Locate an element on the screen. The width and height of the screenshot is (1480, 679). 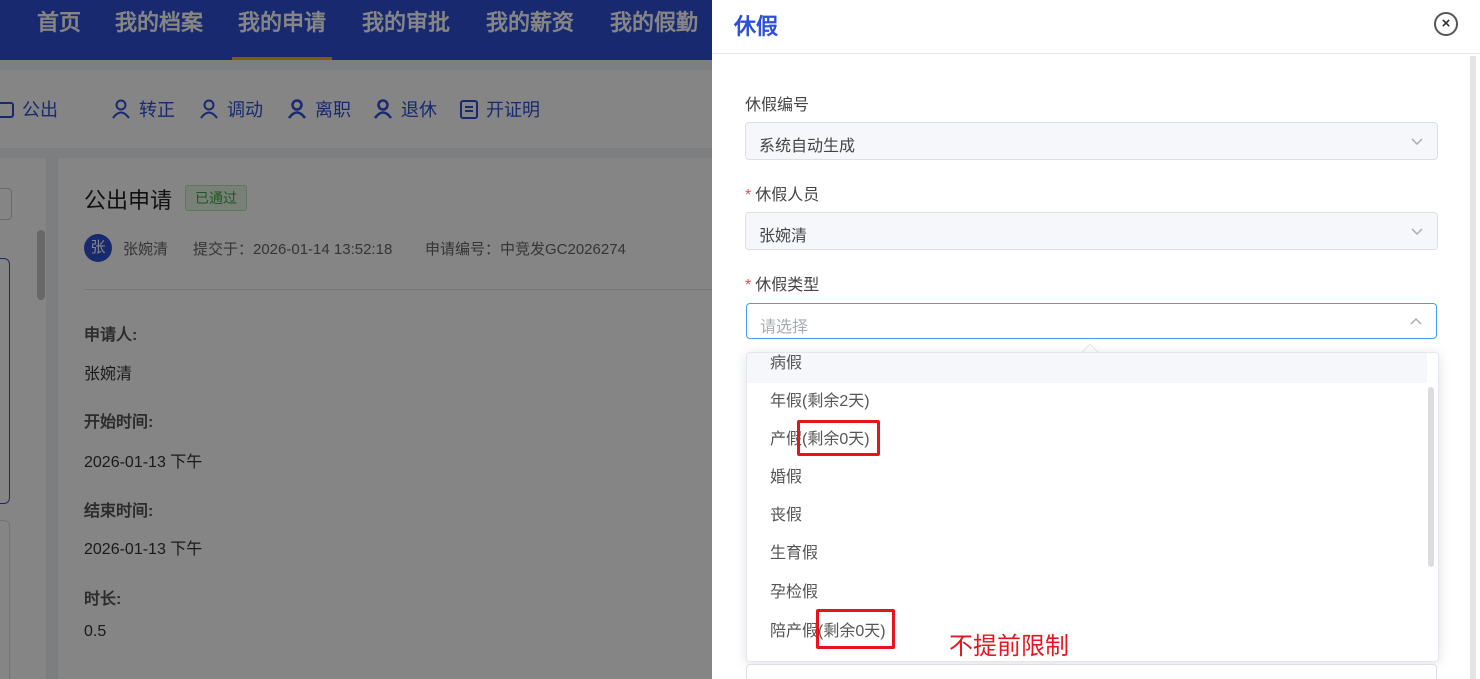
next-form-field is located at coordinates (1091, 671).